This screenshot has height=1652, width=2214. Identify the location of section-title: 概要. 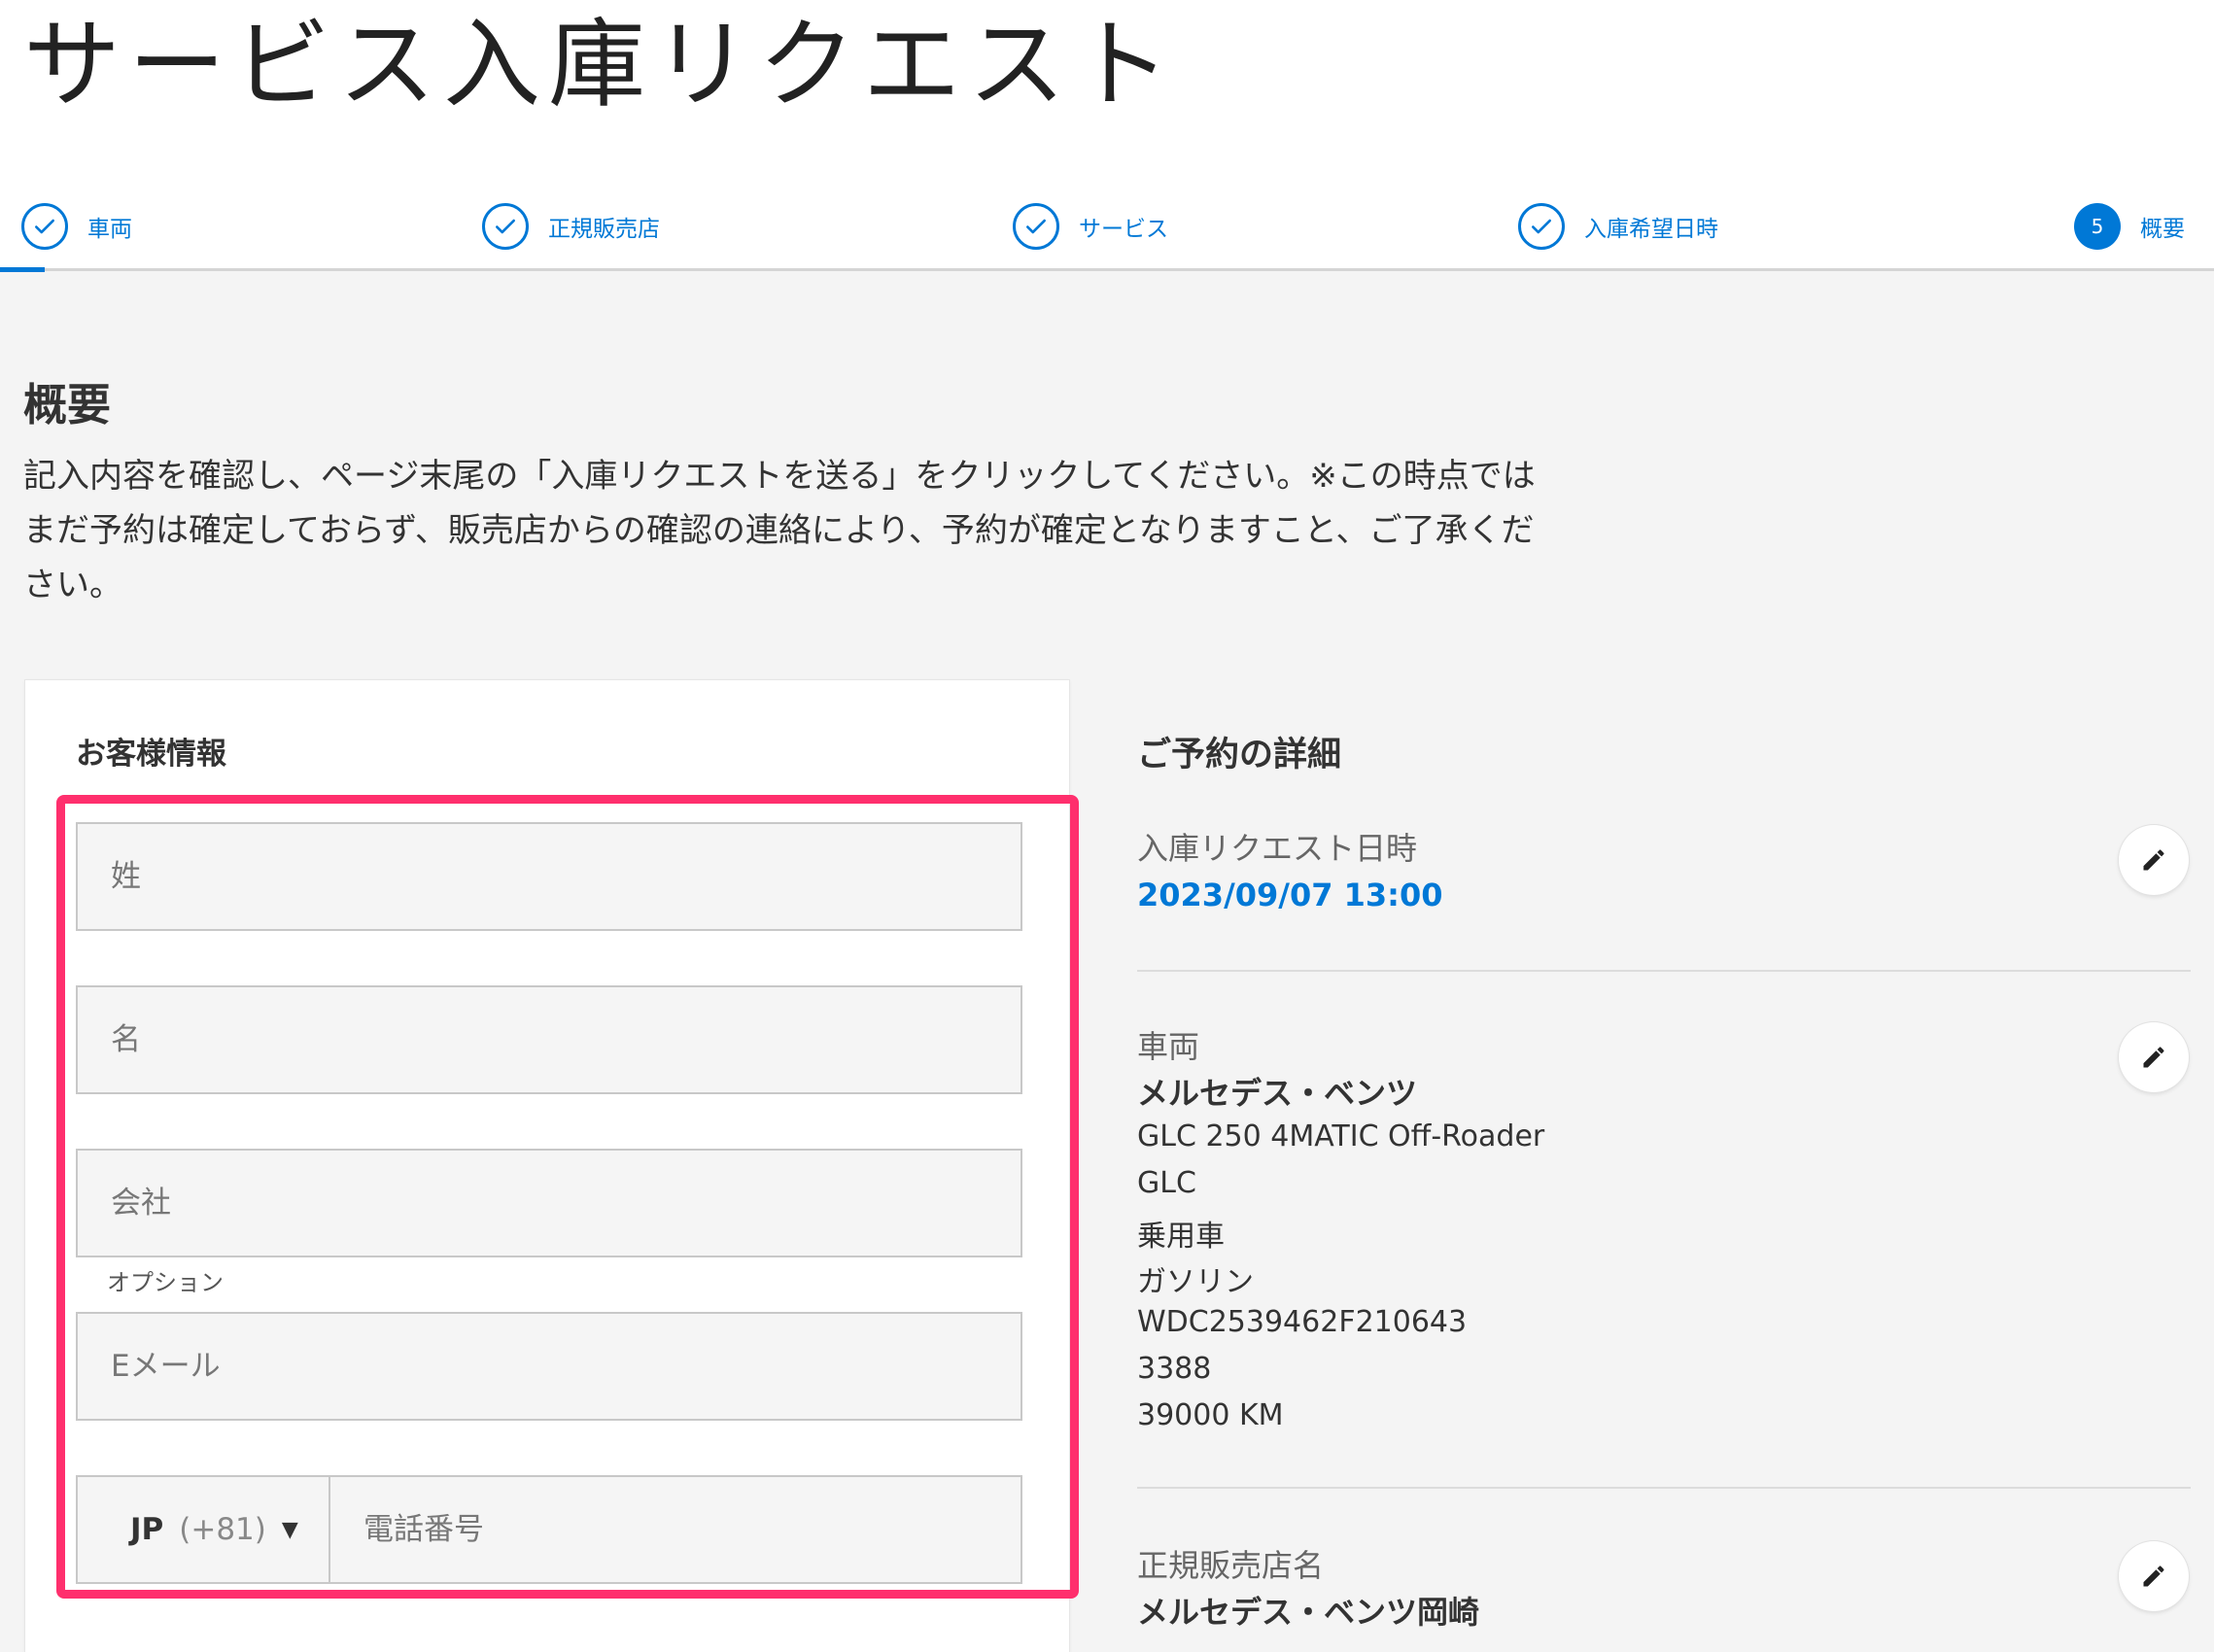
(67, 405).